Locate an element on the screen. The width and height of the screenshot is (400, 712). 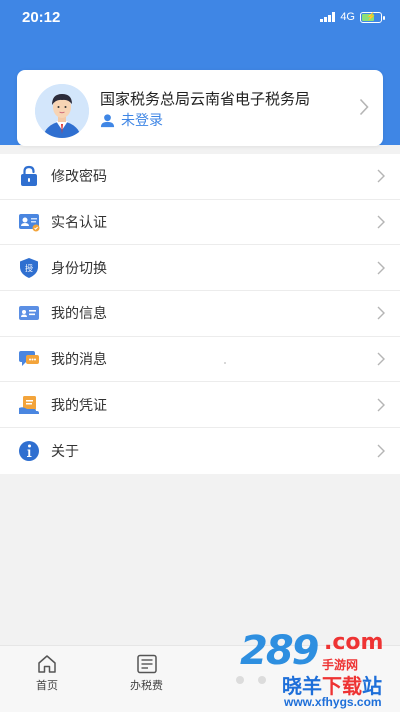
tab-tax-services: 办税费 is located at coordinates (146, 673).